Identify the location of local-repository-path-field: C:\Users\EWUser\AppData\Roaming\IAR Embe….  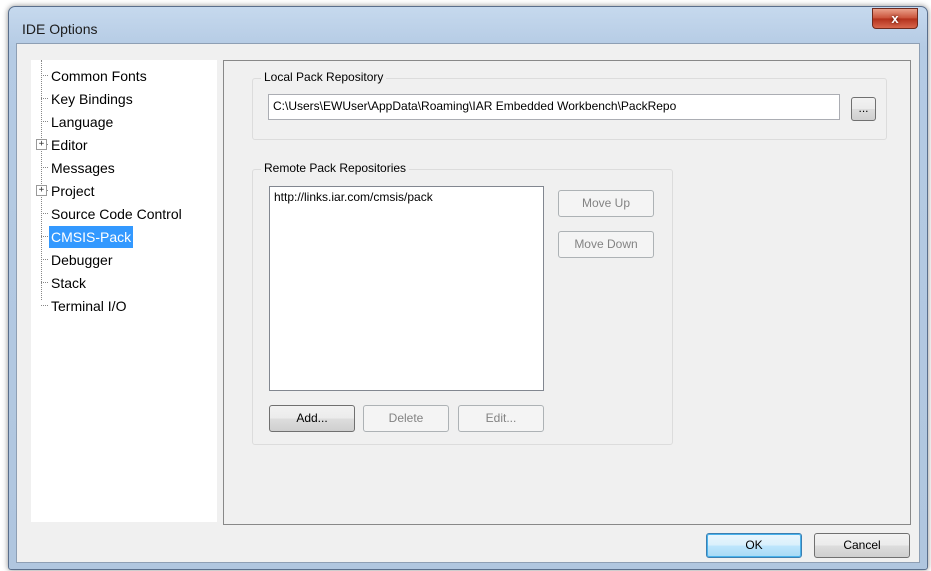
(554, 107).